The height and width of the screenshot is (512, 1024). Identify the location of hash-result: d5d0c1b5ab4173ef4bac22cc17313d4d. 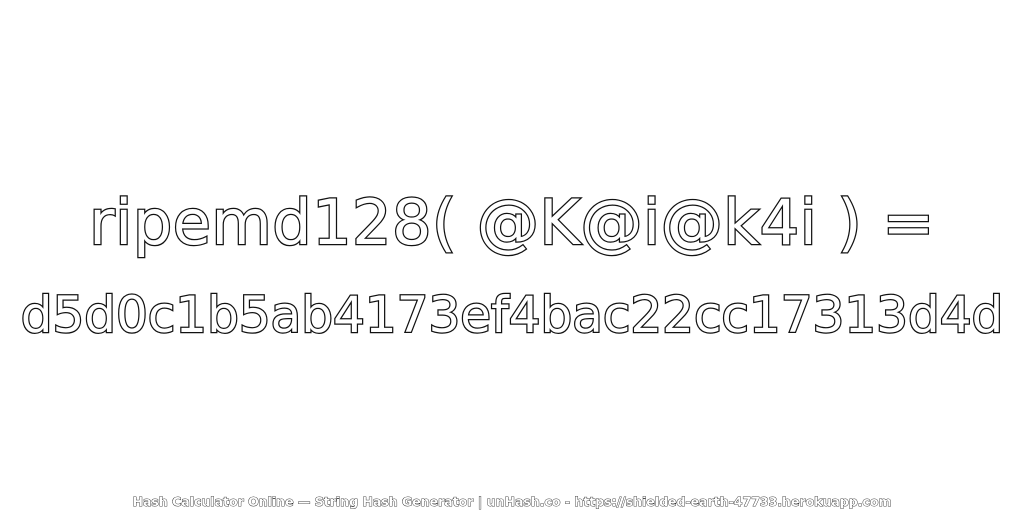
(511, 315).